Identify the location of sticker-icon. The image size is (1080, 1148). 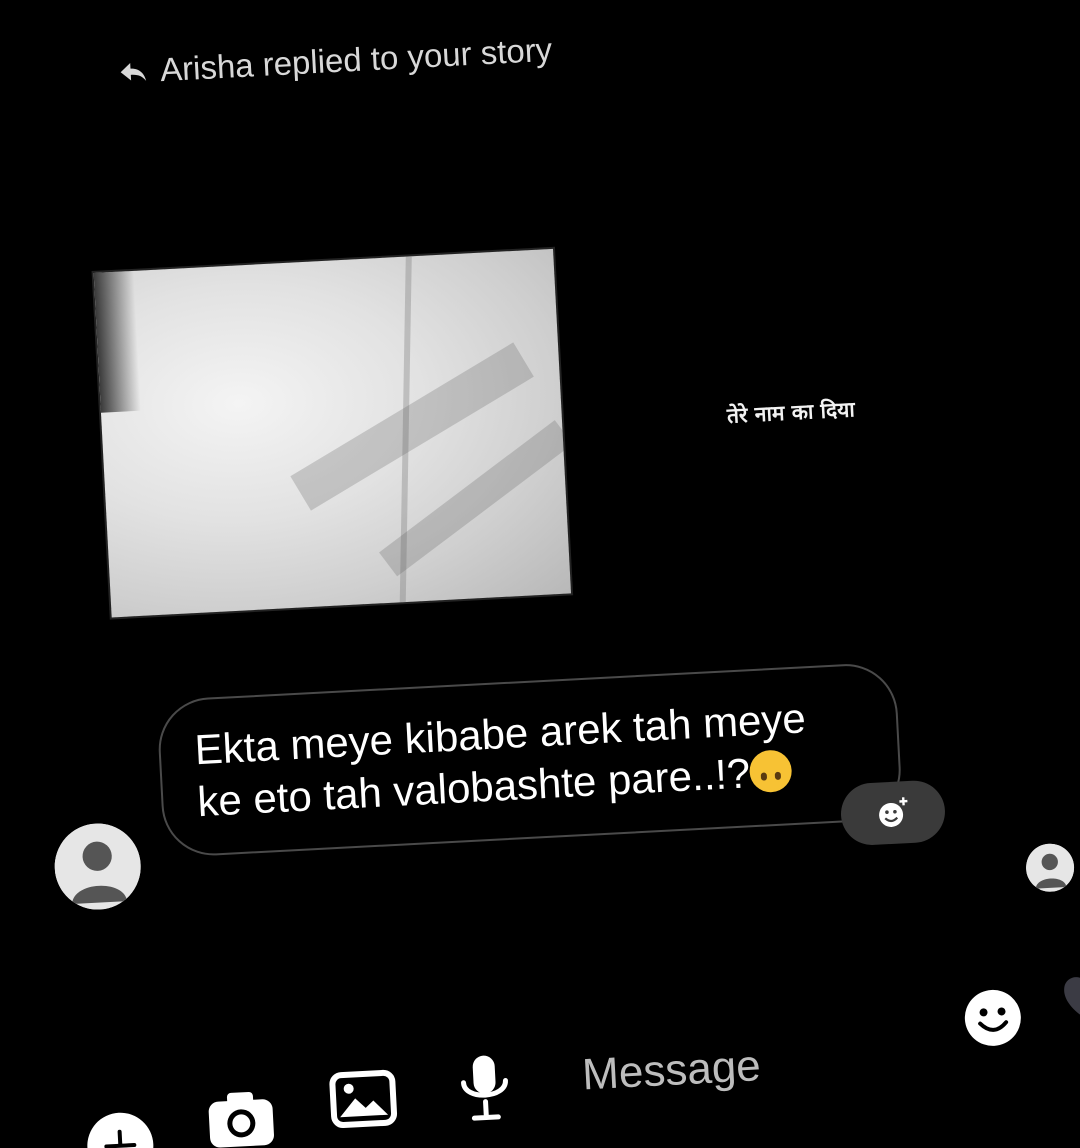
(992, 1017).